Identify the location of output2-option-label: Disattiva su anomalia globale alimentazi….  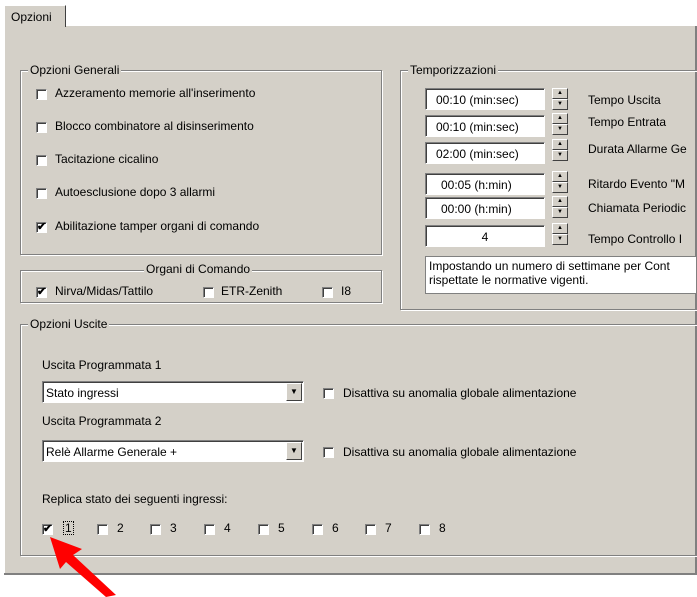
(460, 452).